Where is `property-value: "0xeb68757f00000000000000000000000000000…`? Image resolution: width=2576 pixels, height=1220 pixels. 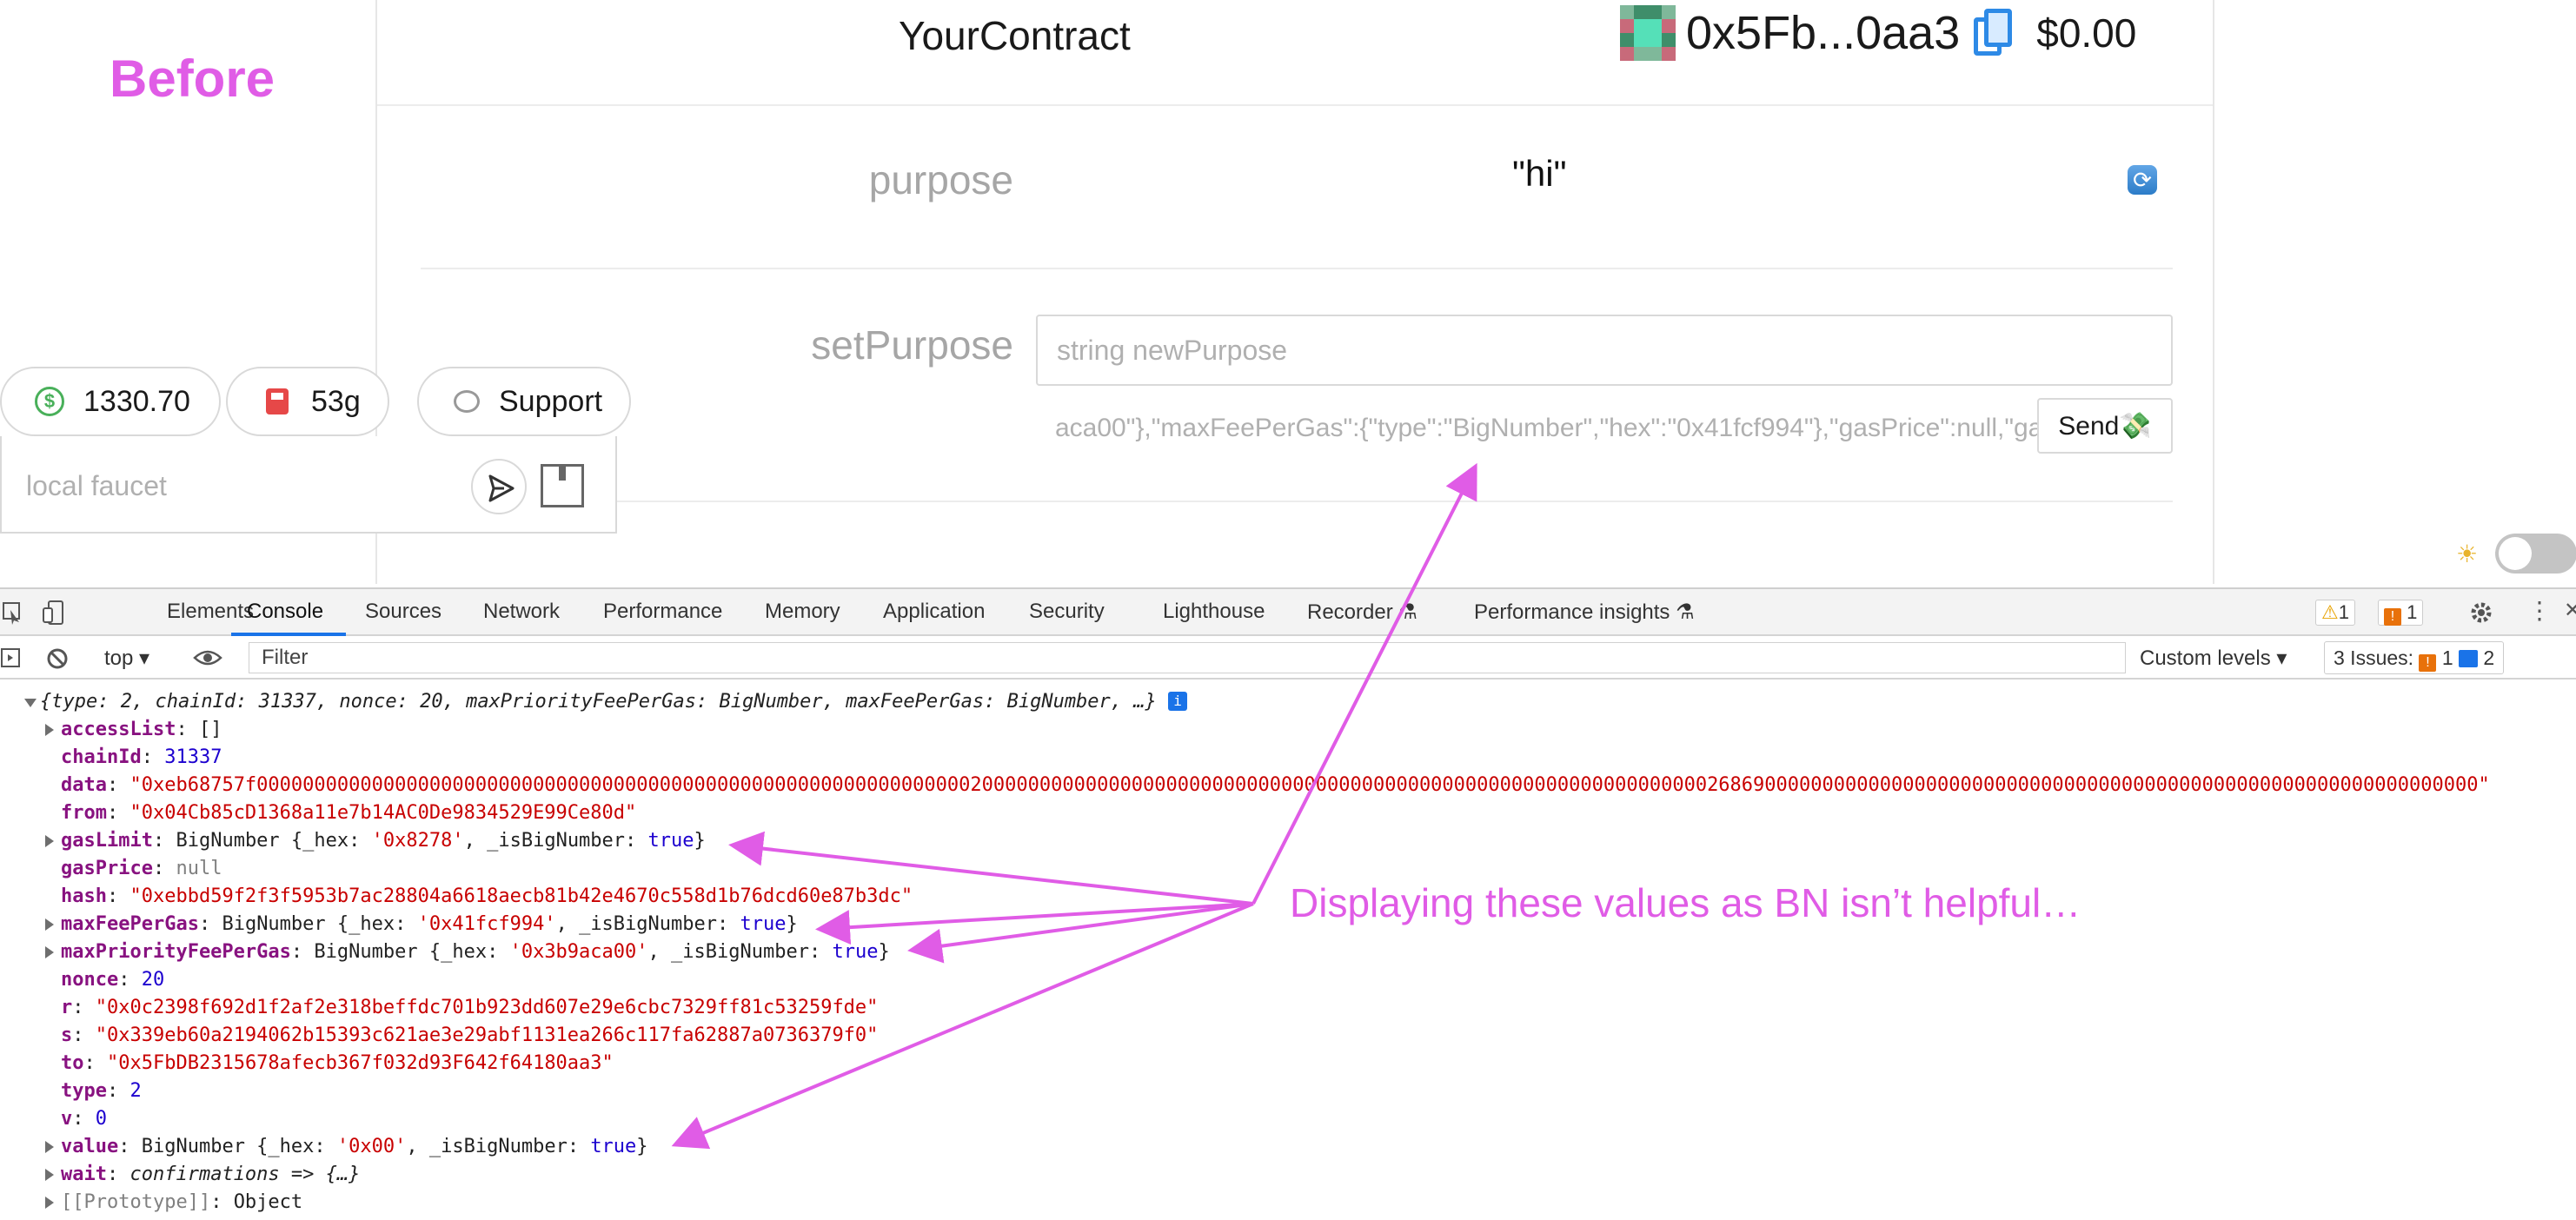 property-value: "0xeb68757f00000000000000000000000000000… is located at coordinates (1309, 785).